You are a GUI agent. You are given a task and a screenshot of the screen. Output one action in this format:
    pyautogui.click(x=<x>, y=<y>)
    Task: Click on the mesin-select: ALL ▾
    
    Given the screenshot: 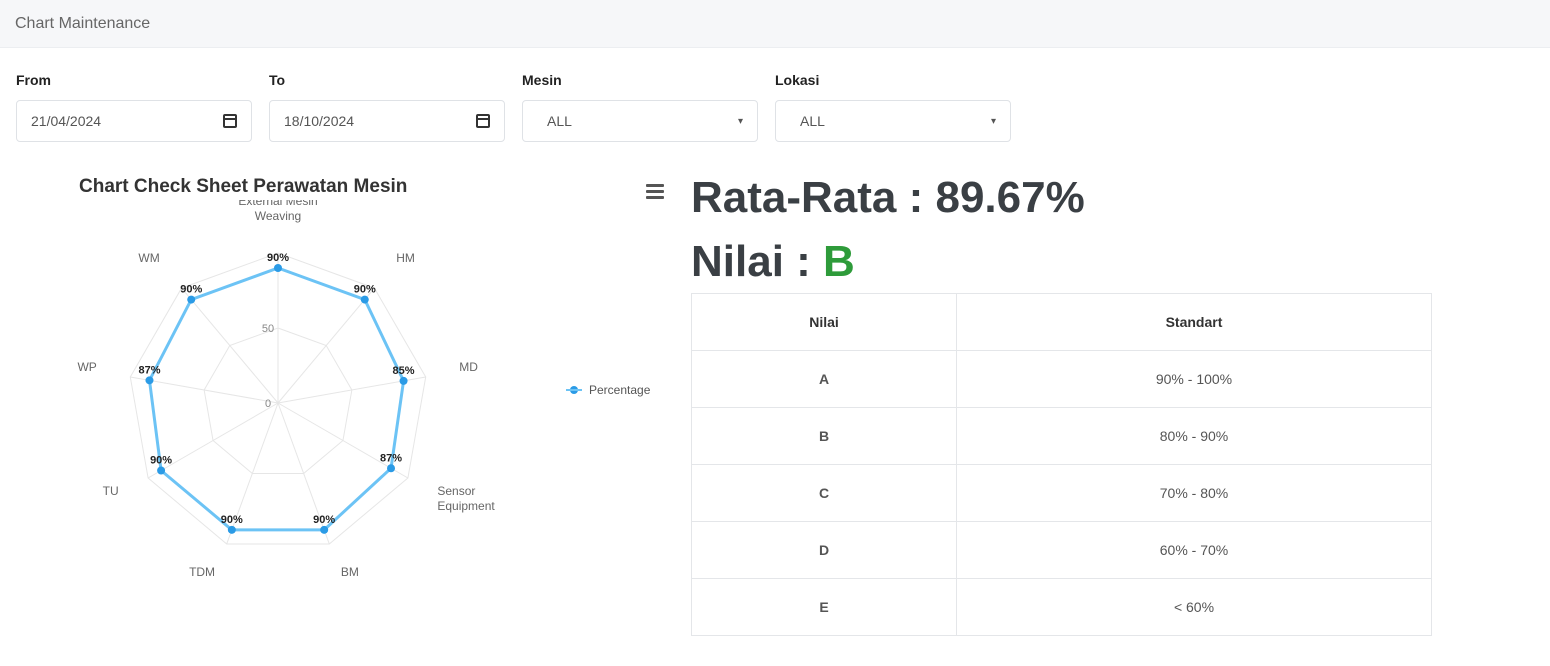 What is the action you would take?
    pyautogui.click(x=640, y=121)
    